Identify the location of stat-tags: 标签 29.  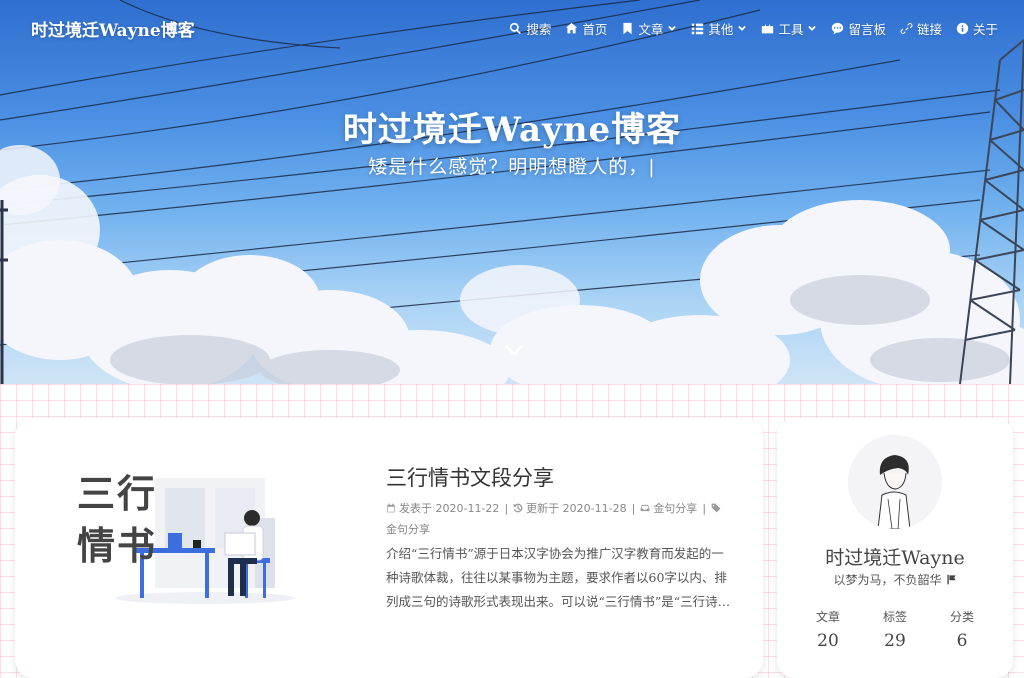
(895, 629).